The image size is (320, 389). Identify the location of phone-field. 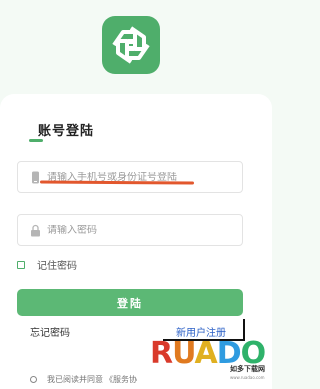
(130, 177).